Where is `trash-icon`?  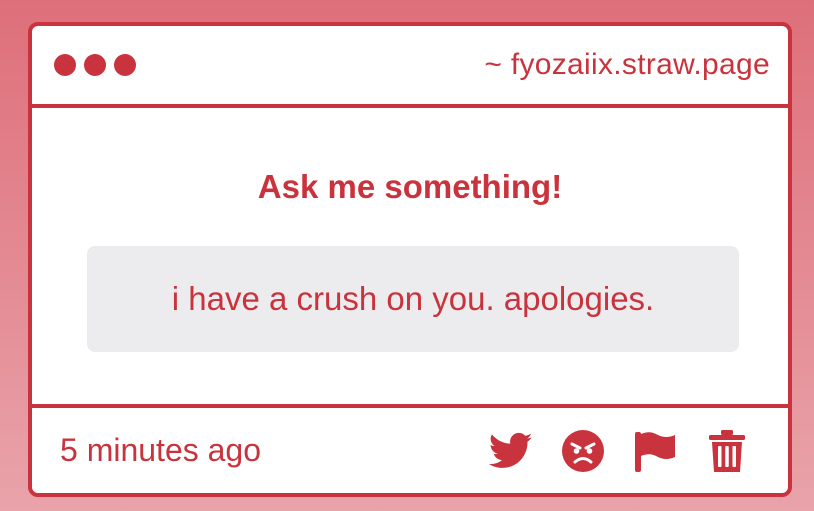
trash-icon is located at coordinates (727, 450).